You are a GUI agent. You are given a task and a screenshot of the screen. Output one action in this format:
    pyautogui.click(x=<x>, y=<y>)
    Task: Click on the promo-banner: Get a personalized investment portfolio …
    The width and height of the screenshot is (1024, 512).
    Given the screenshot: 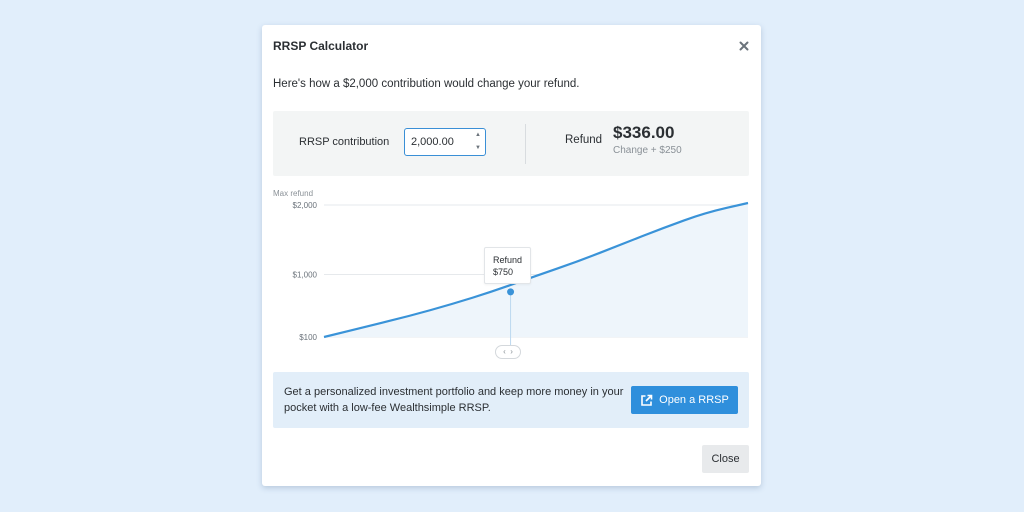 What is the action you would take?
    pyautogui.click(x=511, y=400)
    